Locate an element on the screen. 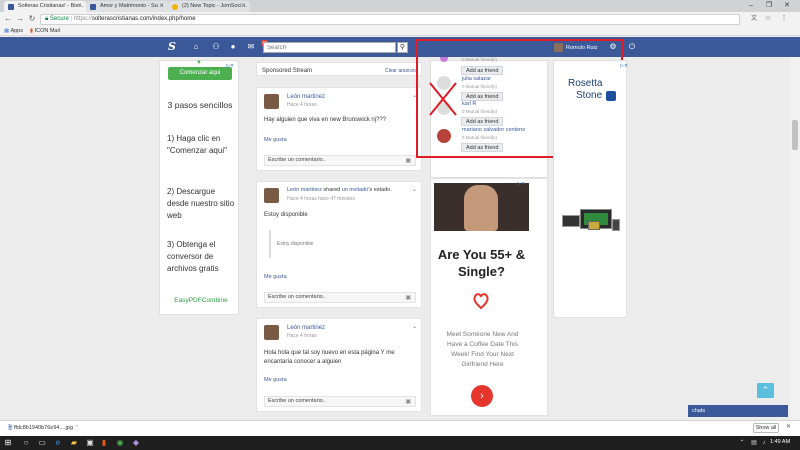 This screenshot has height=450, width=800. rosetta-ad: Rosetta Stone ▷✕ is located at coordinates (590, 189).